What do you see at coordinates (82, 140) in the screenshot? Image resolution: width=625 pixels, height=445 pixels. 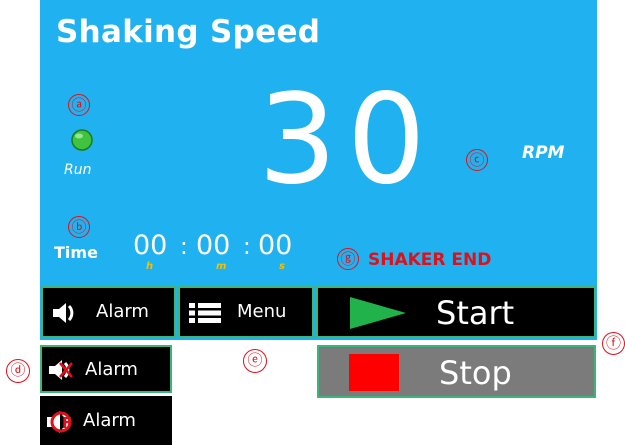 I see `run-status-led-icon` at bounding box center [82, 140].